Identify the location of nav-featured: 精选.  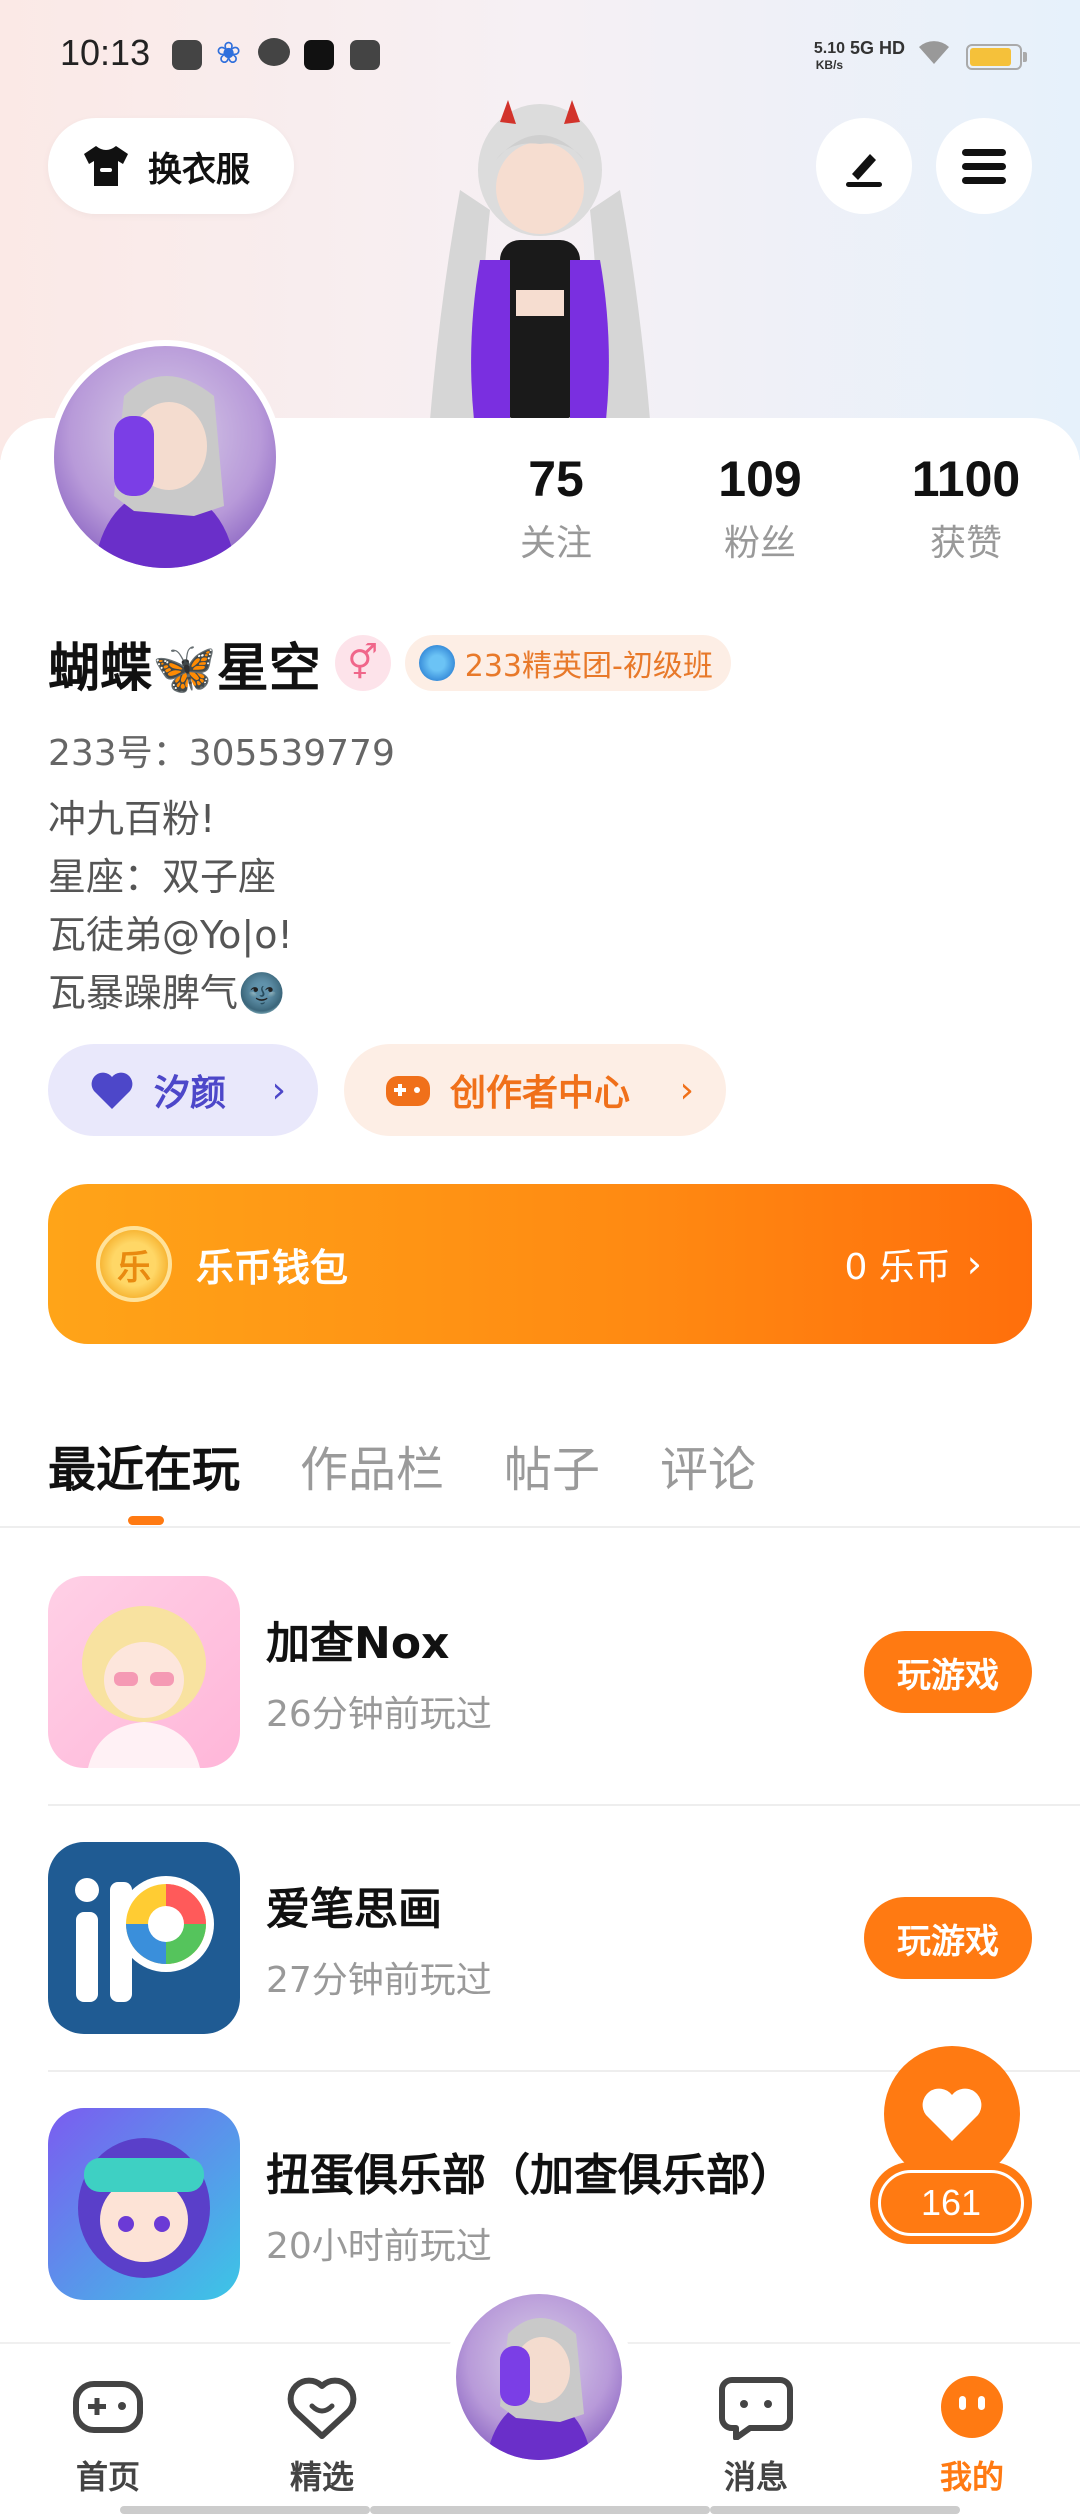
(322, 2436).